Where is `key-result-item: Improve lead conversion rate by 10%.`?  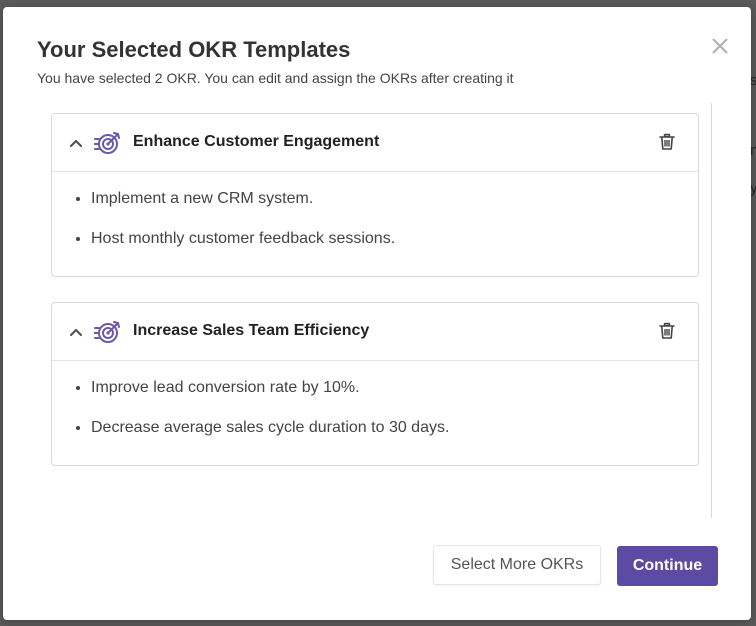 key-result-item: Improve lead conversion rate by 10%. is located at coordinates (394, 388).